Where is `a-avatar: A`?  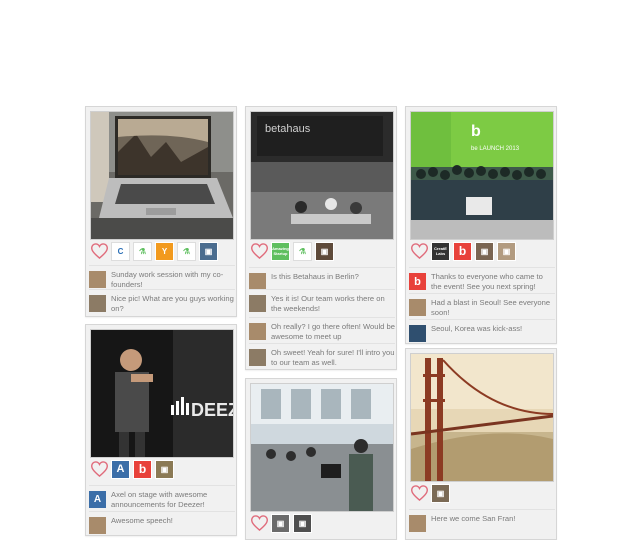
a-avatar: A is located at coordinates (97, 499).